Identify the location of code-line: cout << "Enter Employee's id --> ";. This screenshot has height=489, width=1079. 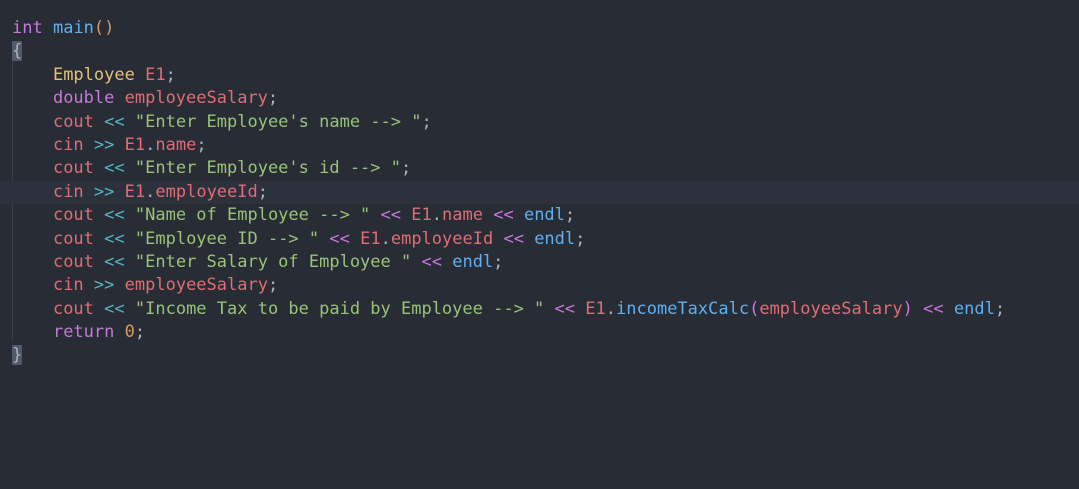
(545, 168).